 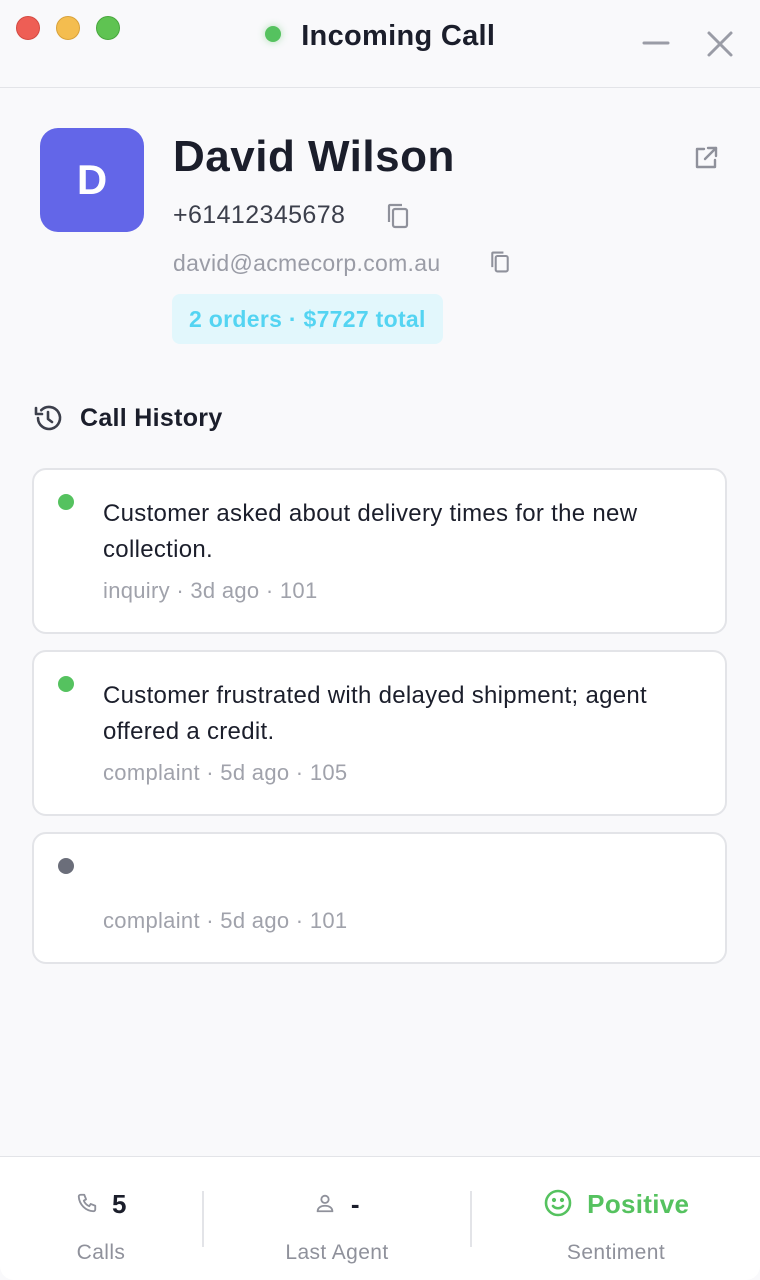 I want to click on history-icon, so click(x=48, y=418).